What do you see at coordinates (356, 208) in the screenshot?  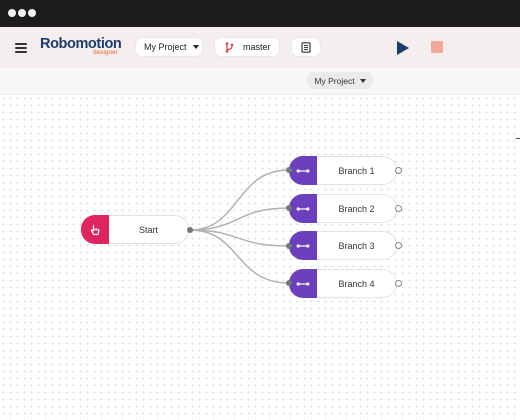 I see `branch-node-label: Branch 2` at bounding box center [356, 208].